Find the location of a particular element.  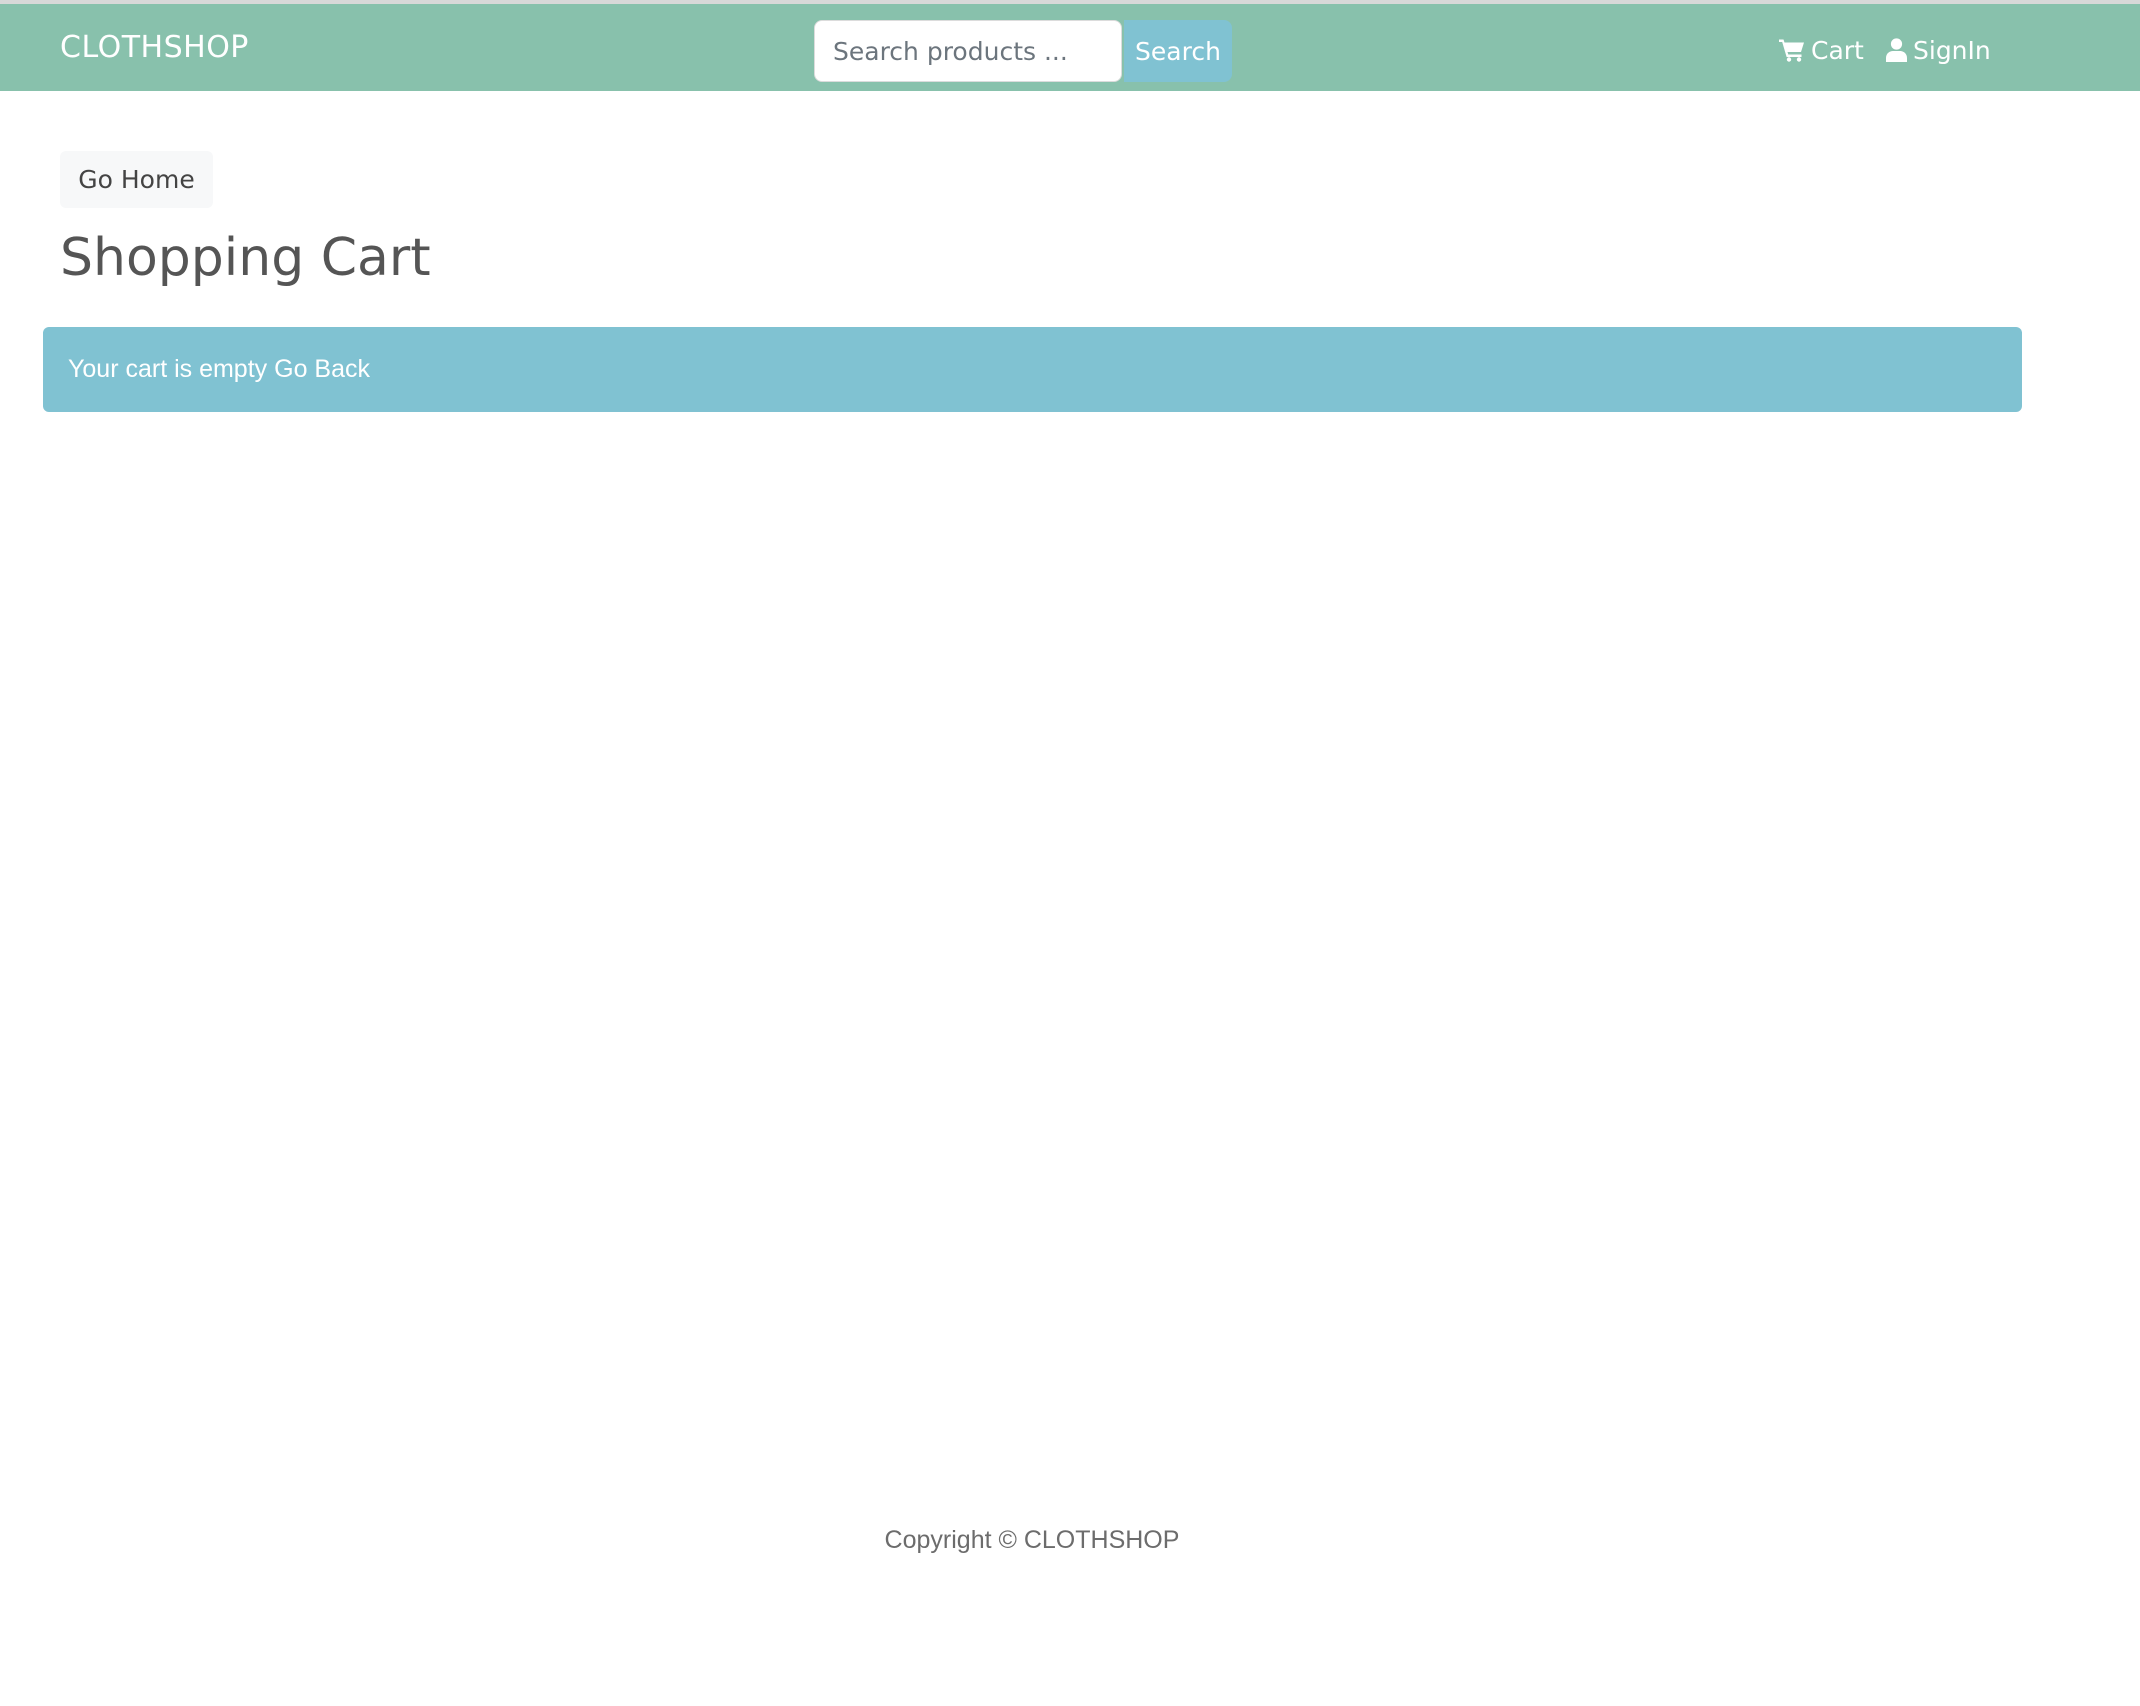

footer: Copyright © CLOTHSHOP is located at coordinates (1032, 1540).